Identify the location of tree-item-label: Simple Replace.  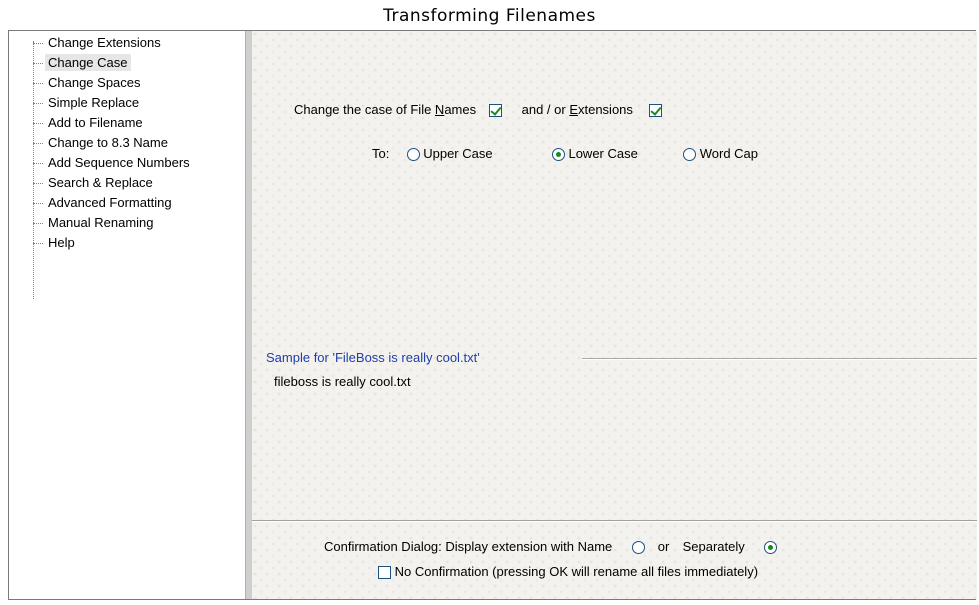
(94, 102).